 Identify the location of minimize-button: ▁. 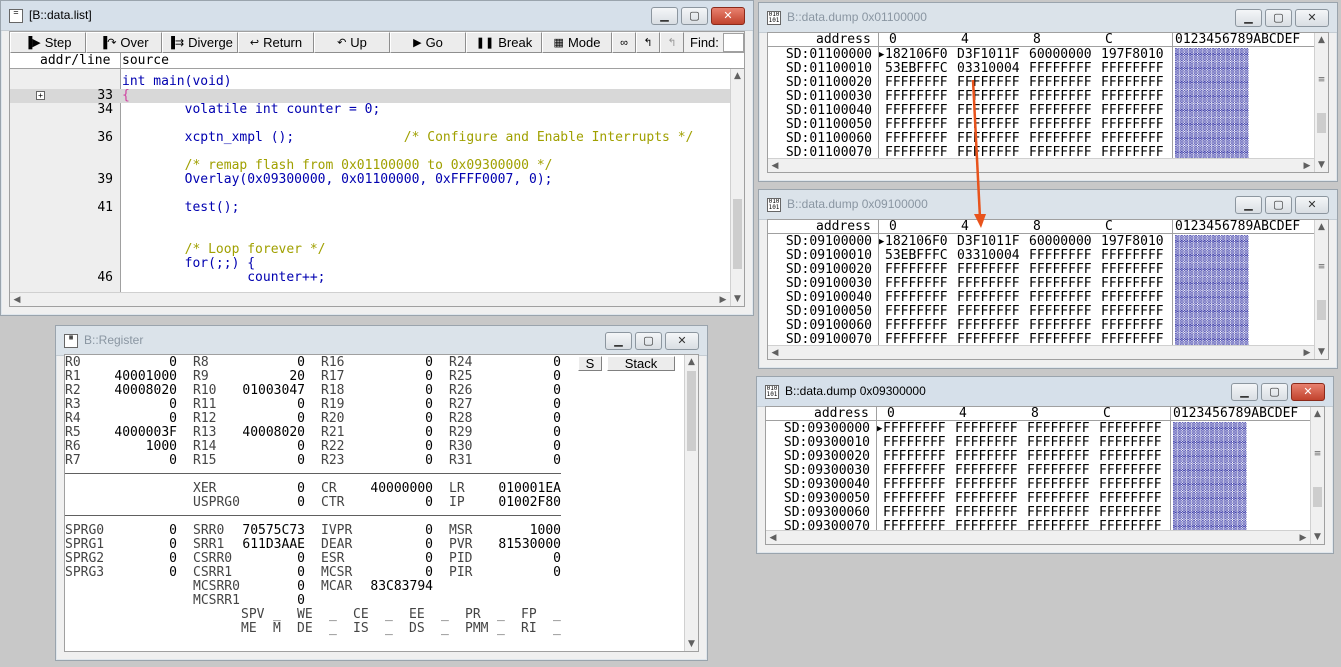
(1248, 18).